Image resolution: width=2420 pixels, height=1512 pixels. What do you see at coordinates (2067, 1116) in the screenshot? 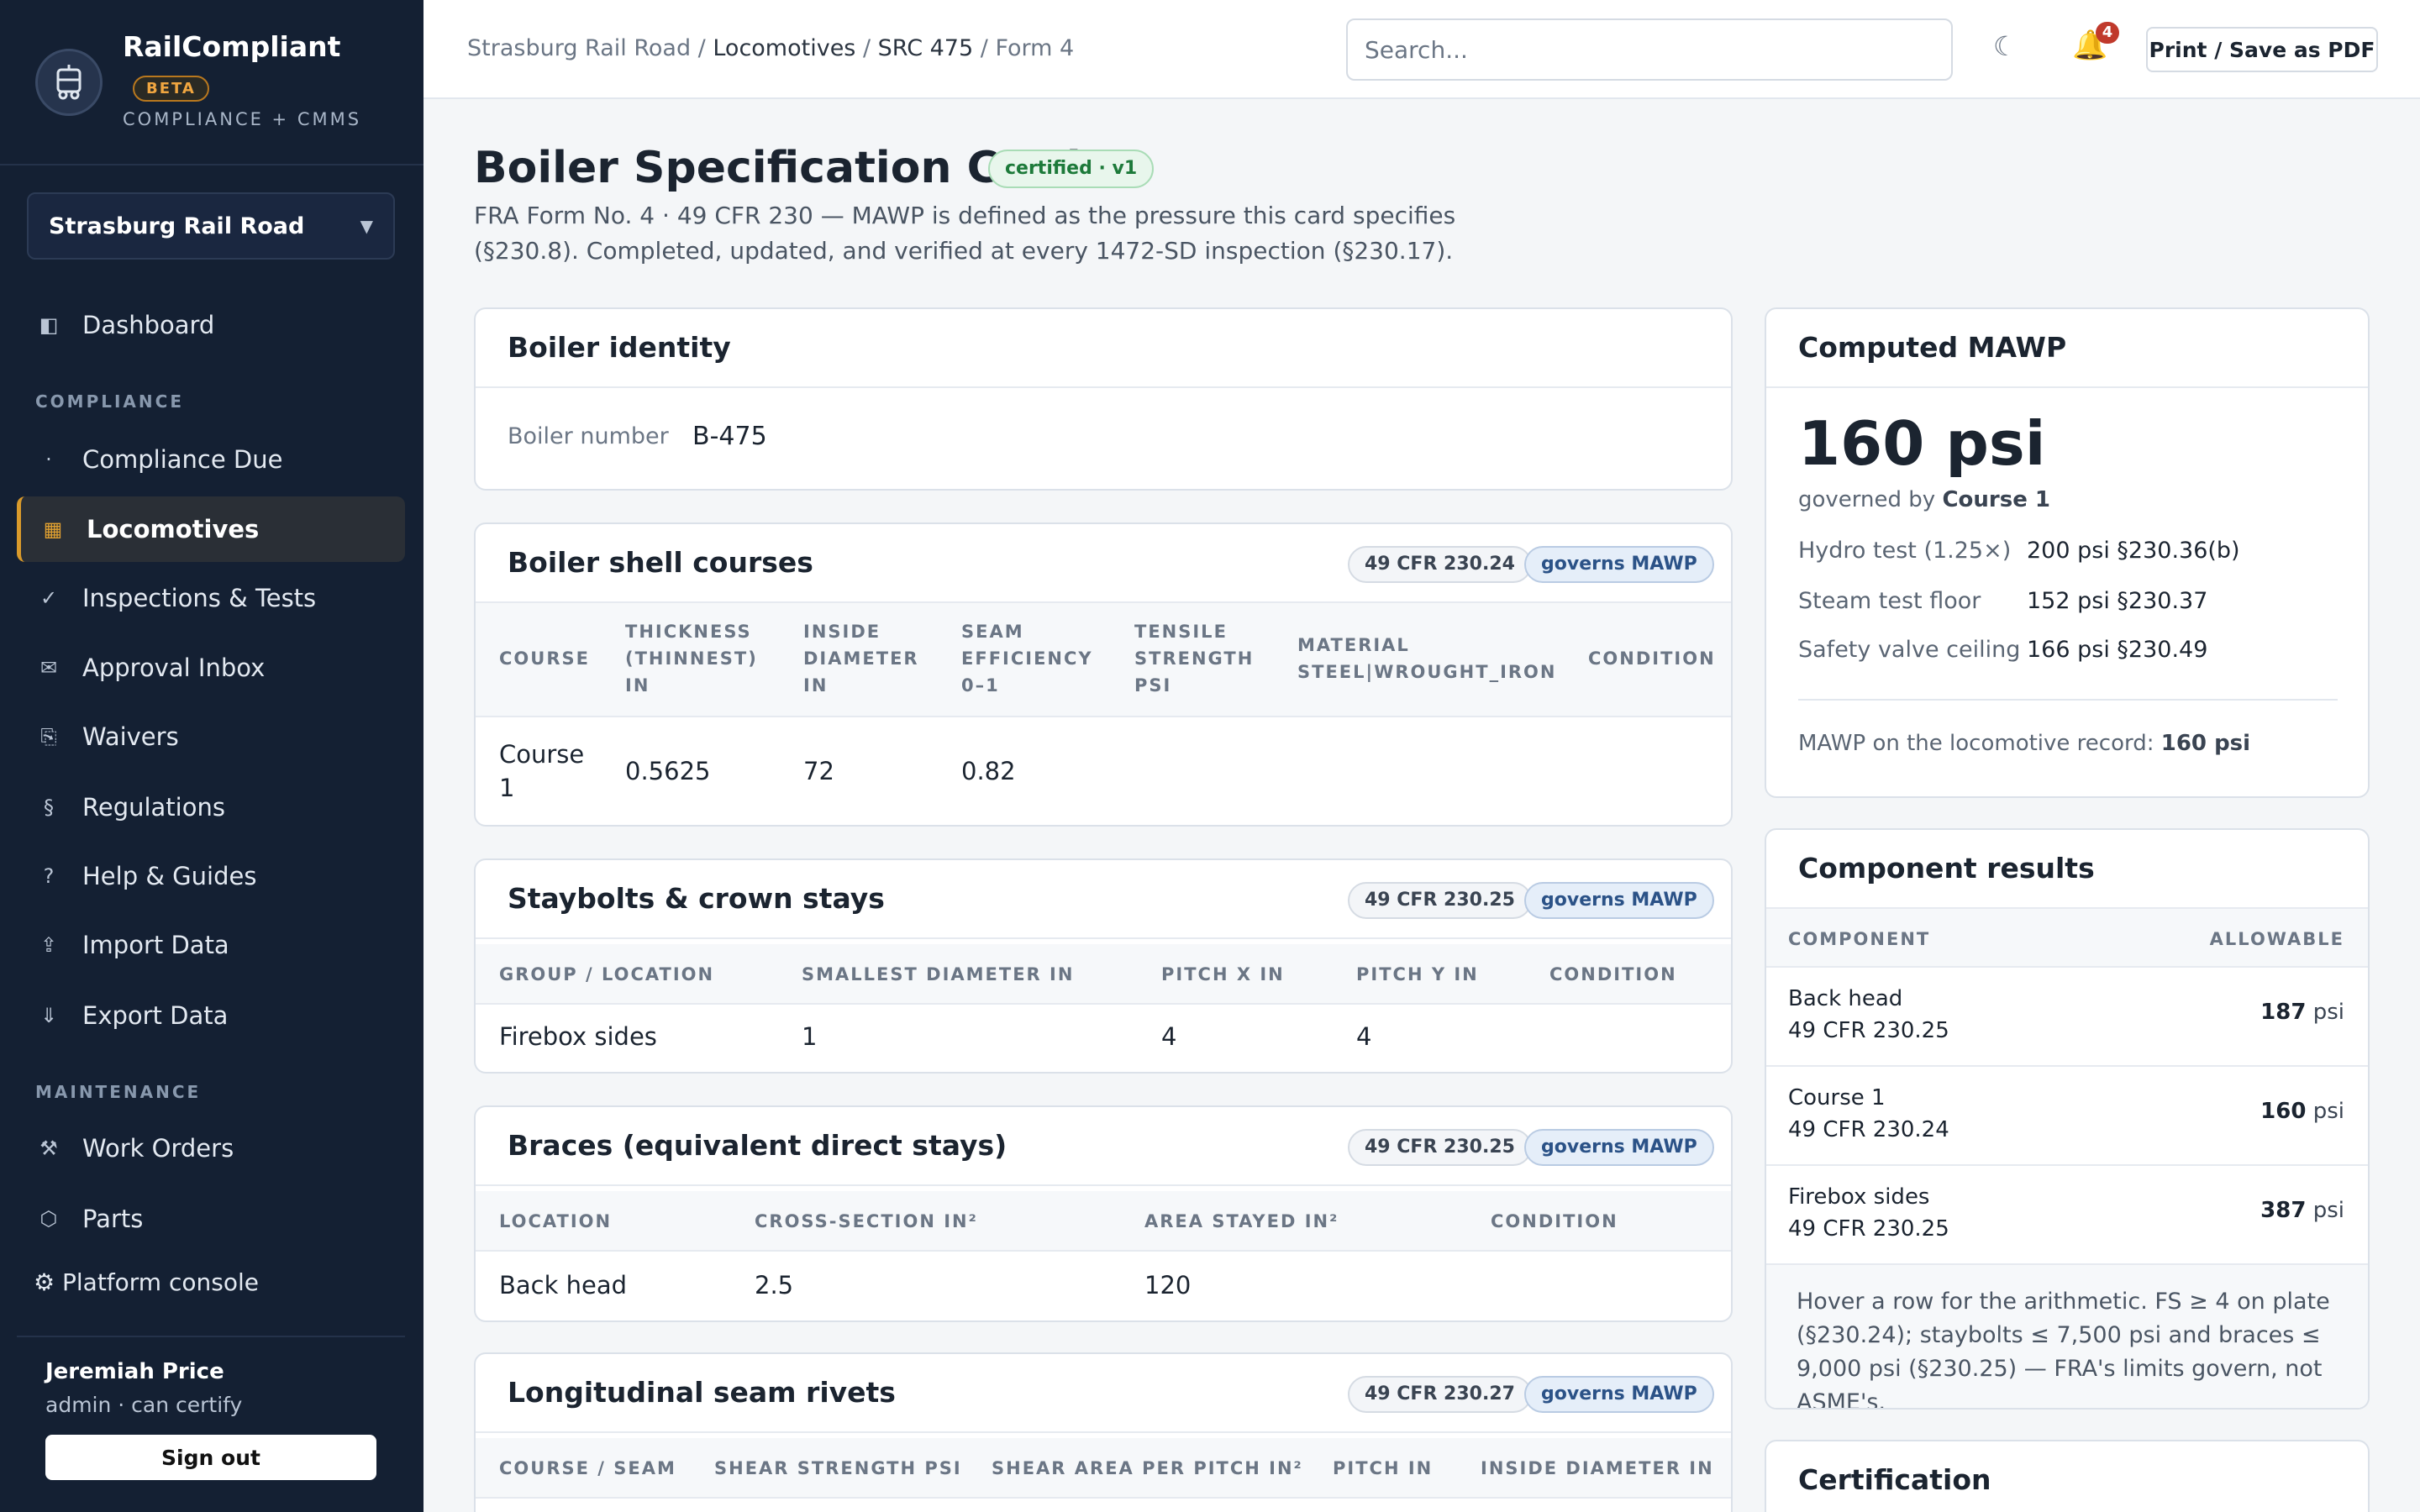
I see `table-row: Course 1 49 CFR 230.24 160 psi` at bounding box center [2067, 1116].